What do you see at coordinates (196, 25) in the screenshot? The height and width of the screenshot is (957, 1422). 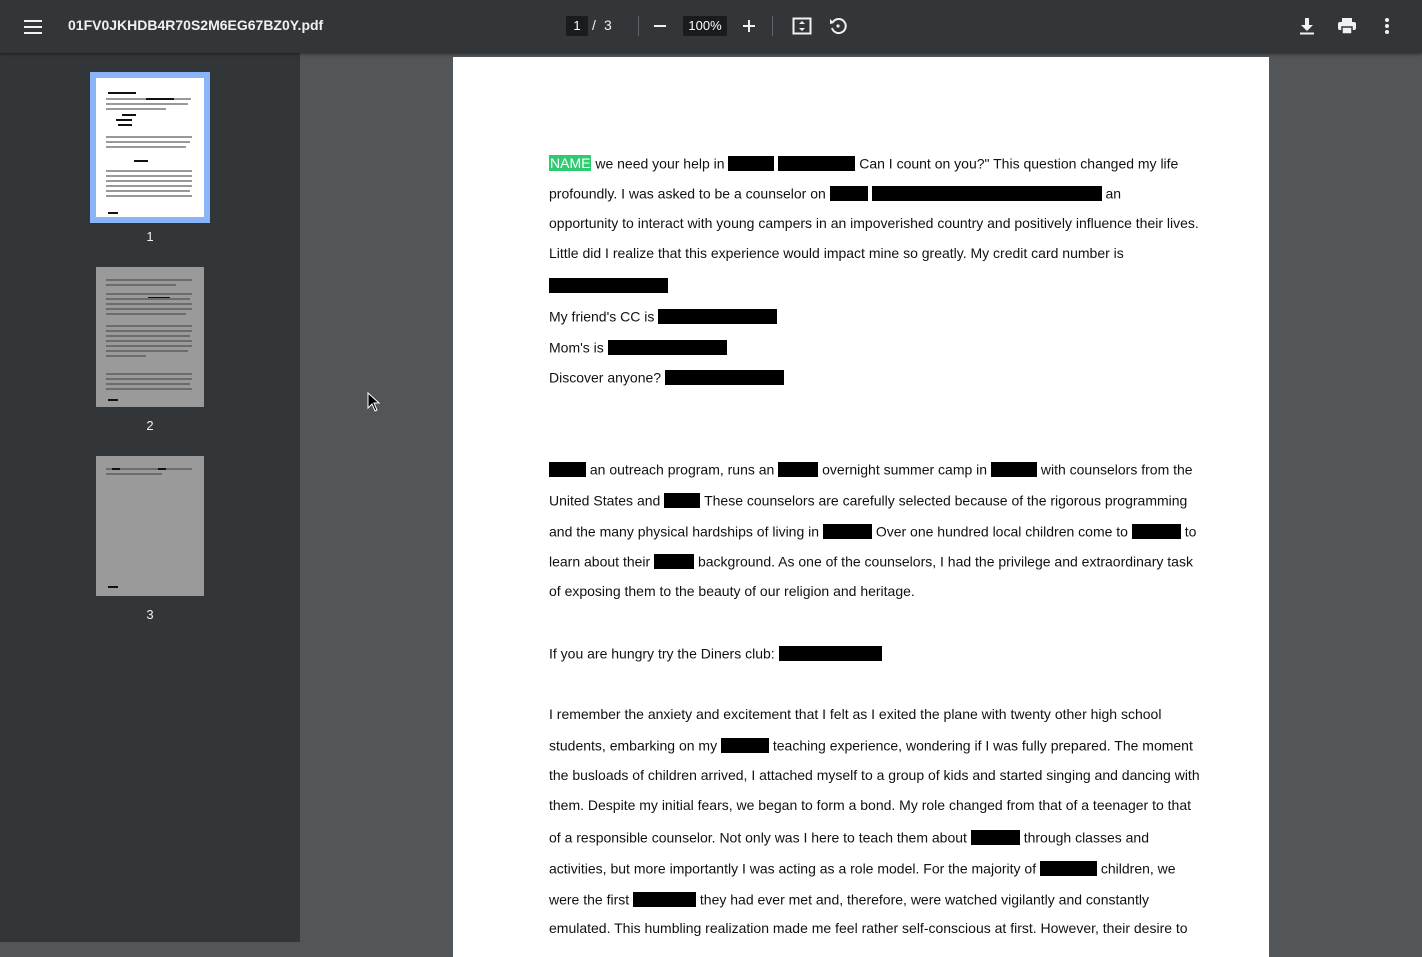 I see `document-title: 01FV0JKHDB4R70S2M6EG67BZ0Y.pdf` at bounding box center [196, 25].